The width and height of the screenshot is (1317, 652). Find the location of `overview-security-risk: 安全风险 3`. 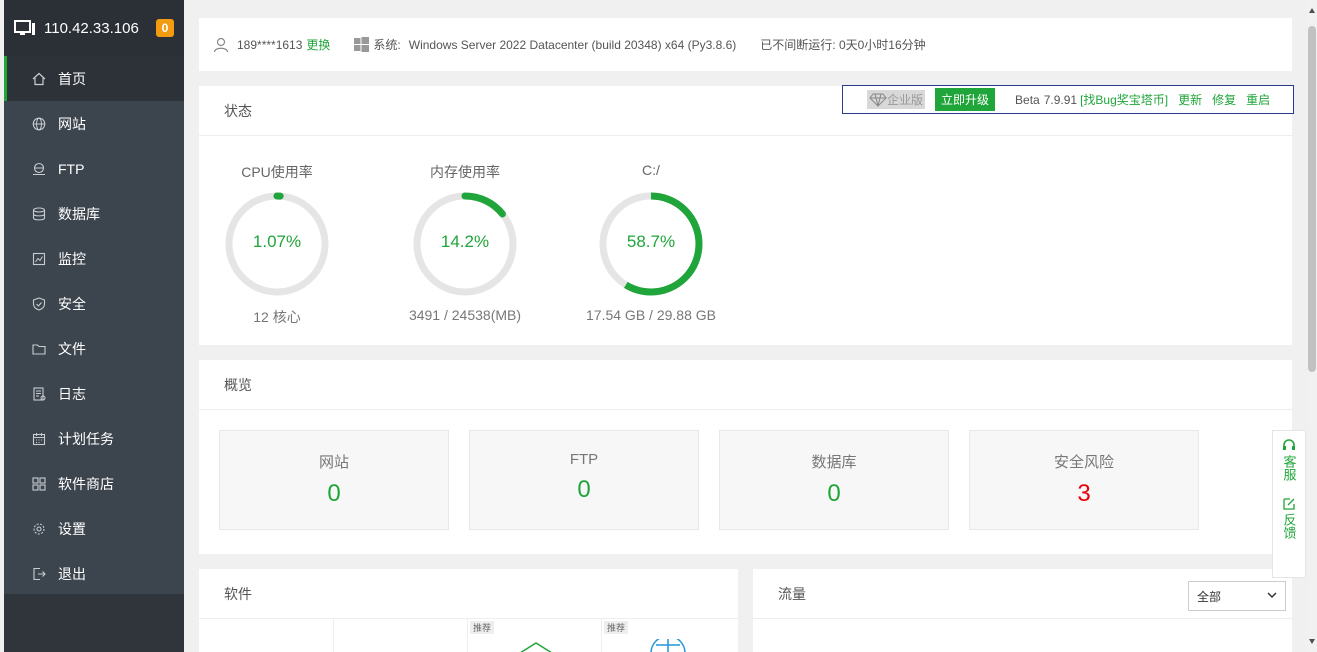

overview-security-risk: 安全风险 3 is located at coordinates (1084, 480).